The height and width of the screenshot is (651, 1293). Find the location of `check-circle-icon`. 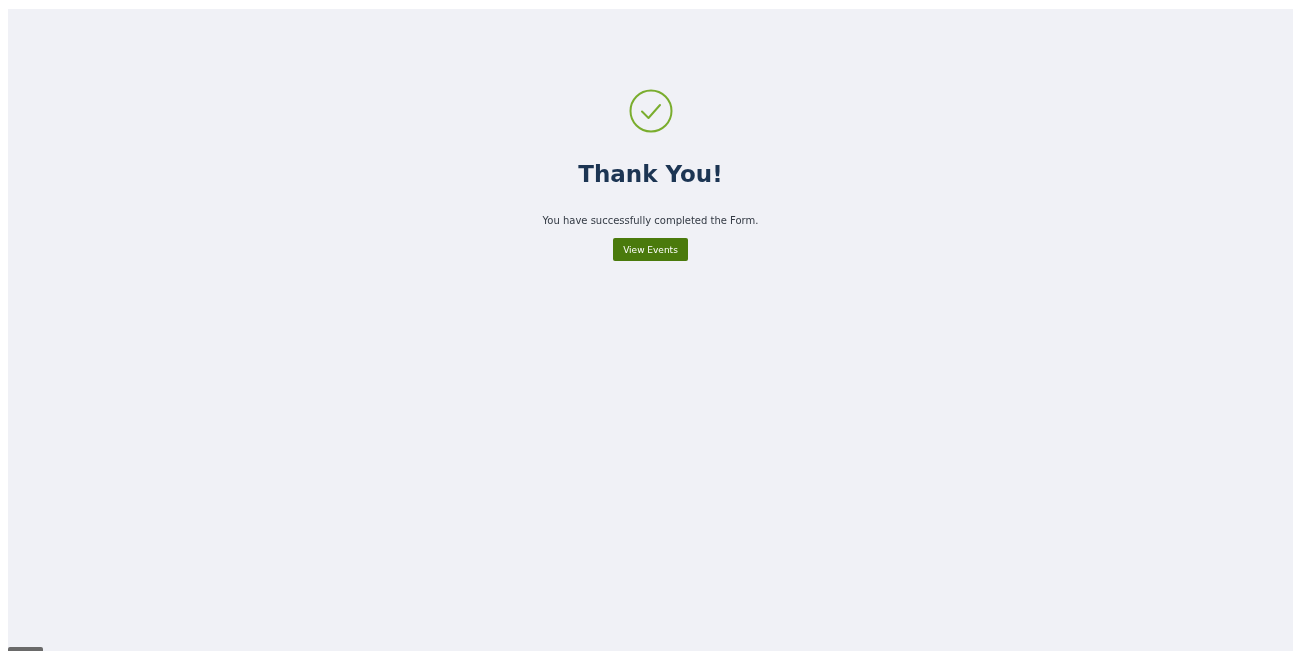

check-circle-icon is located at coordinates (650, 111).